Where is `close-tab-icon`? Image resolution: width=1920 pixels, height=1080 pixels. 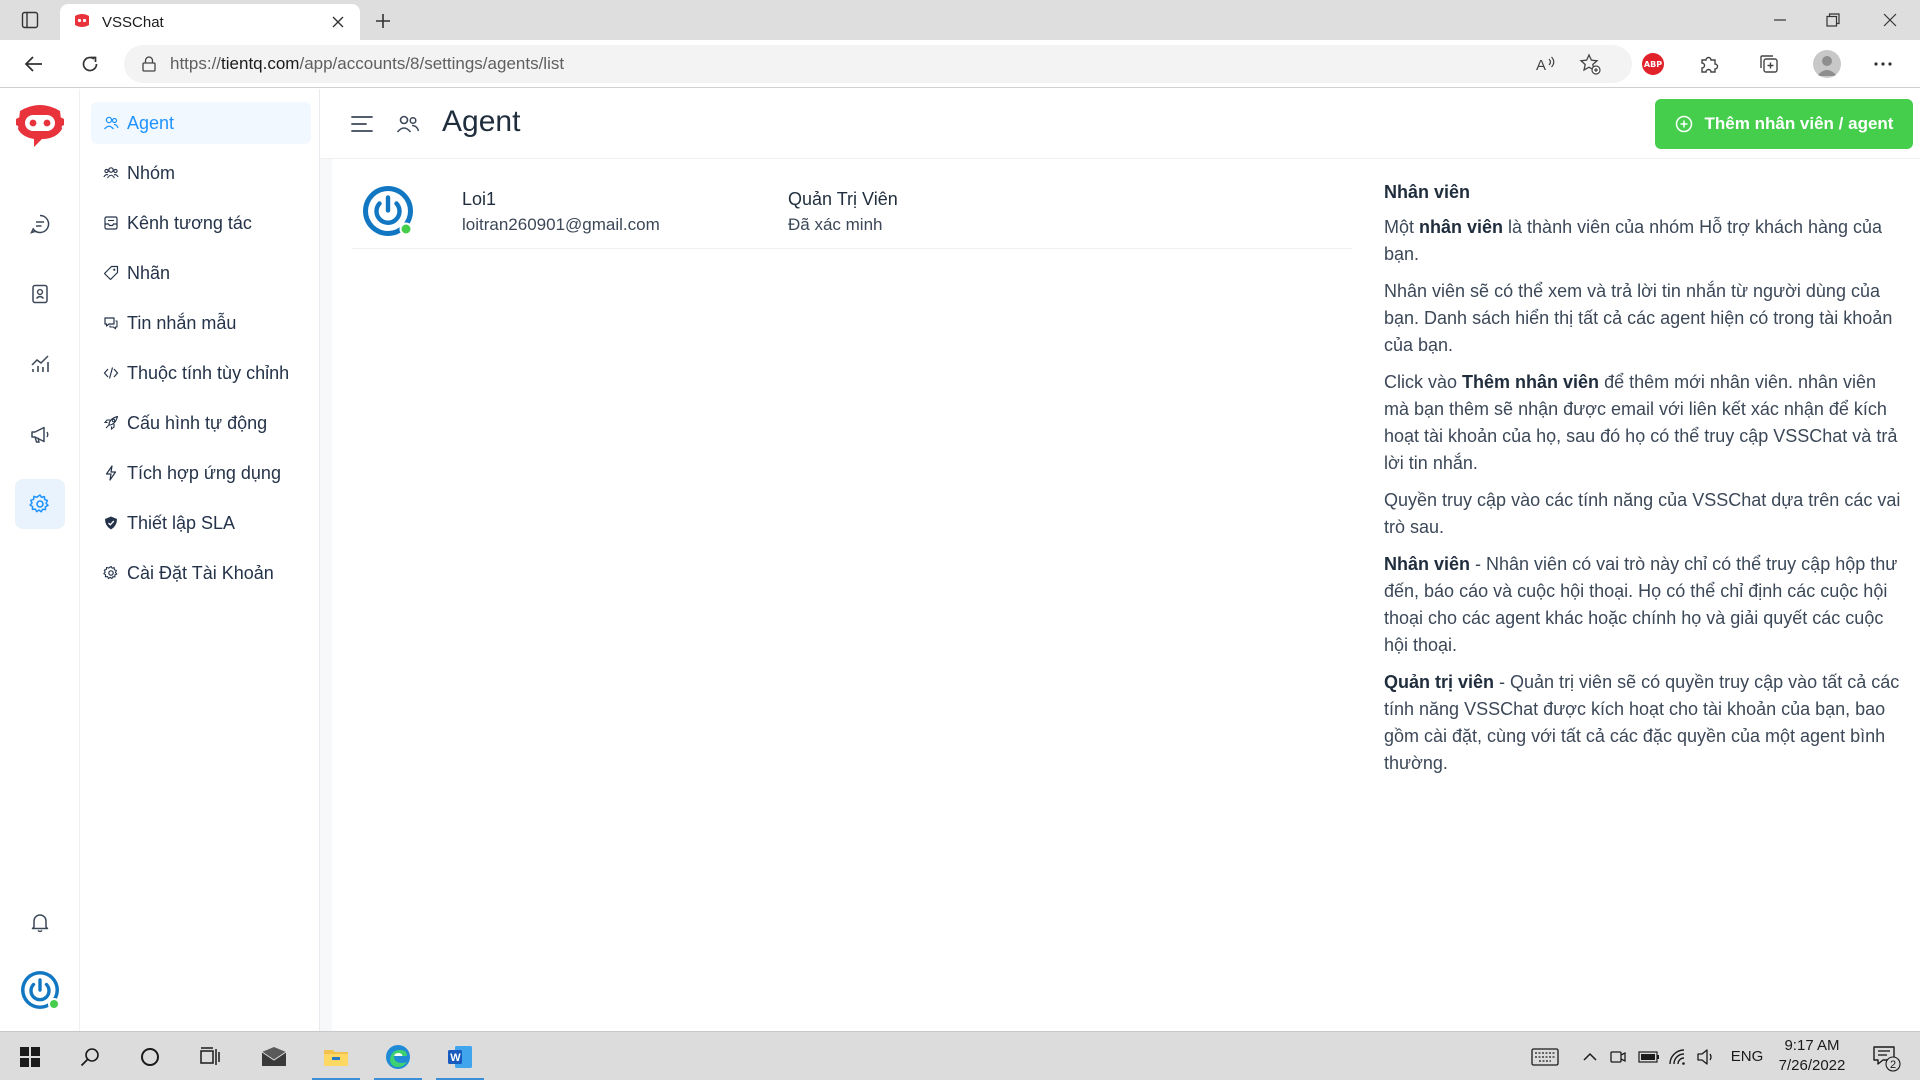 close-tab-icon is located at coordinates (338, 22).